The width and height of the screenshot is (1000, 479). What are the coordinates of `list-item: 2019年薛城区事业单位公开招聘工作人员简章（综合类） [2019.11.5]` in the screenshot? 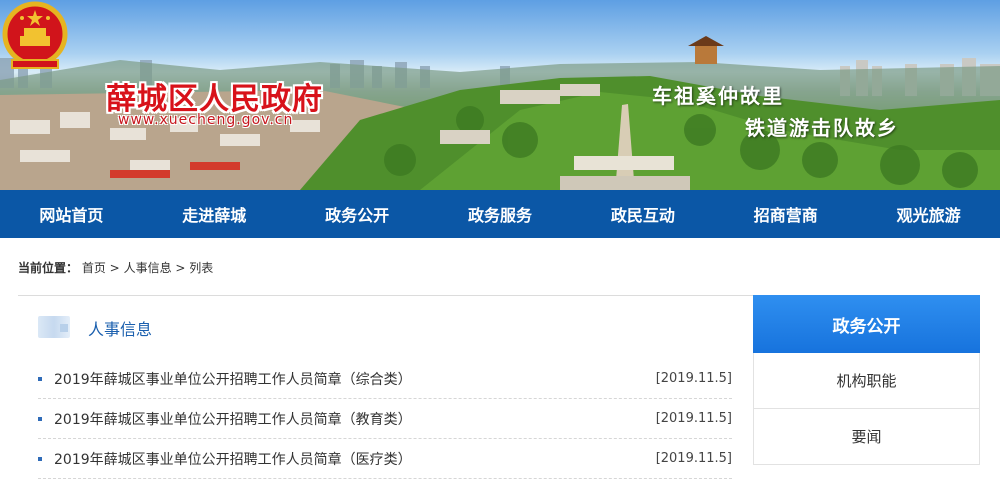 It's located at (385, 379).